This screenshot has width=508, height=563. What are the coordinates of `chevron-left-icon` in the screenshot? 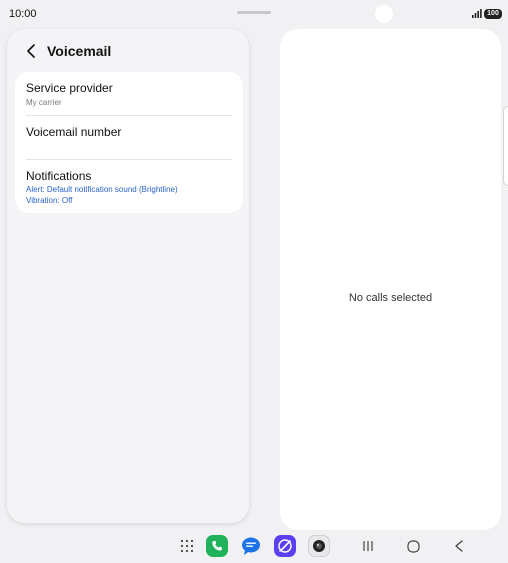 It's located at (31, 51).